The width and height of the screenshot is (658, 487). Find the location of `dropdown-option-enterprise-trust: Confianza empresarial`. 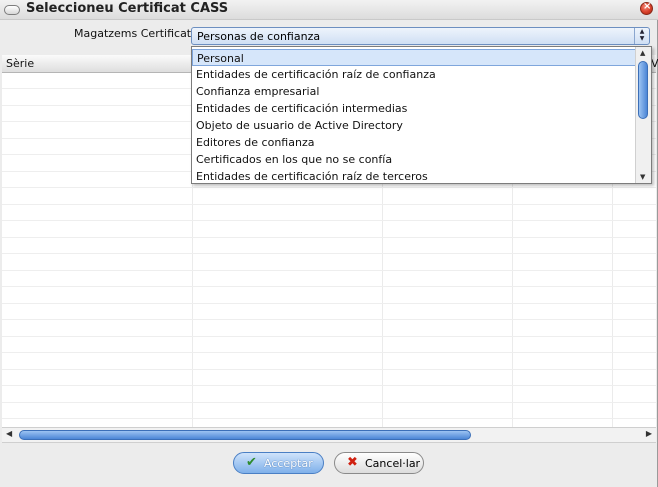

dropdown-option-enterprise-trust: Confianza empresarial is located at coordinates (414, 91).